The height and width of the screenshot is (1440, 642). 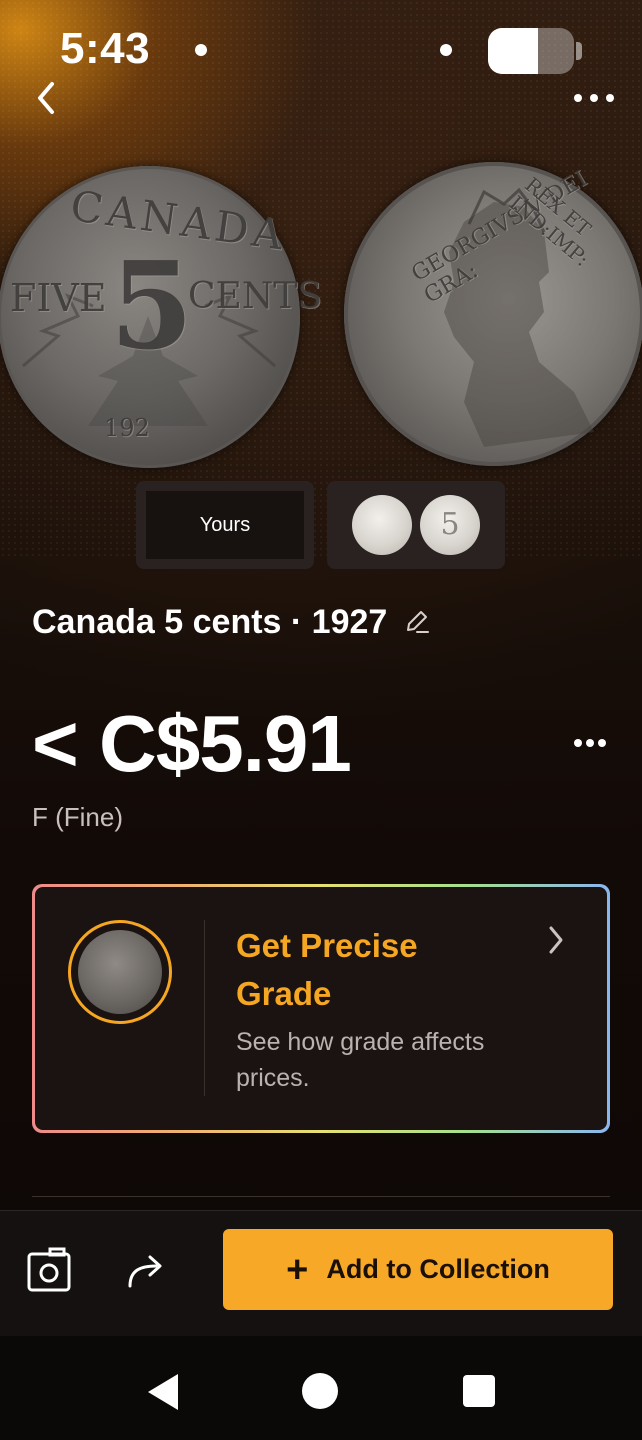 I want to click on precise-grade-description: See how grade affects prices., so click(x=360, y=1060).